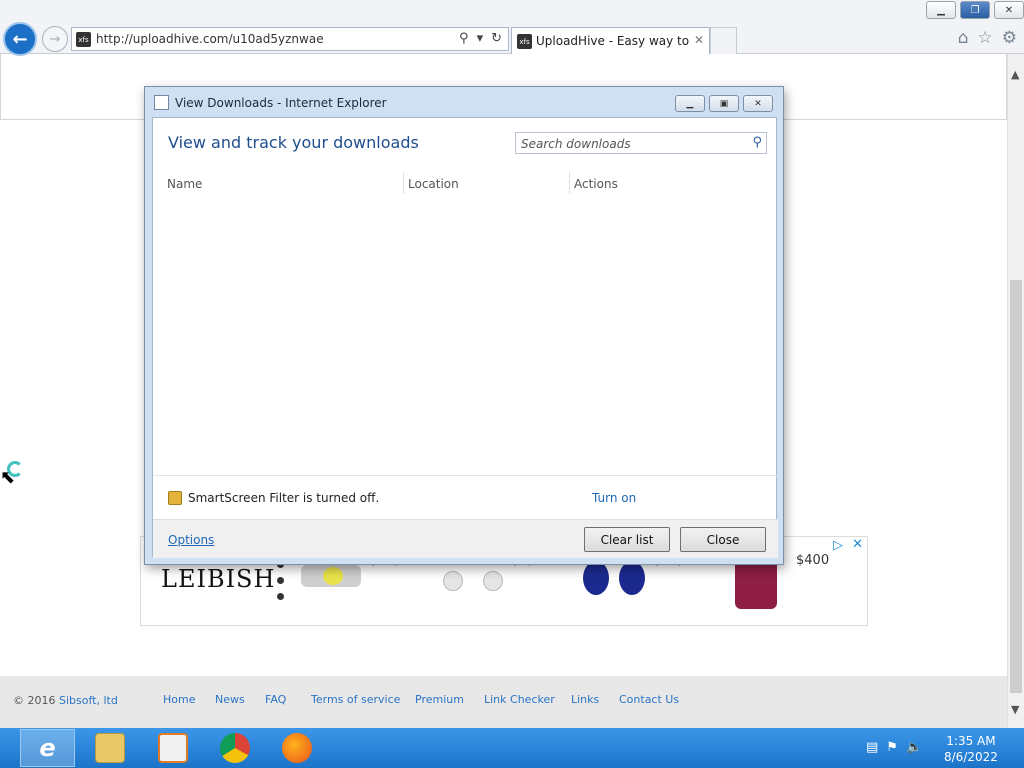 The width and height of the screenshot is (1024, 768). I want to click on dialog-heading: View and track your downloads, so click(293, 142).